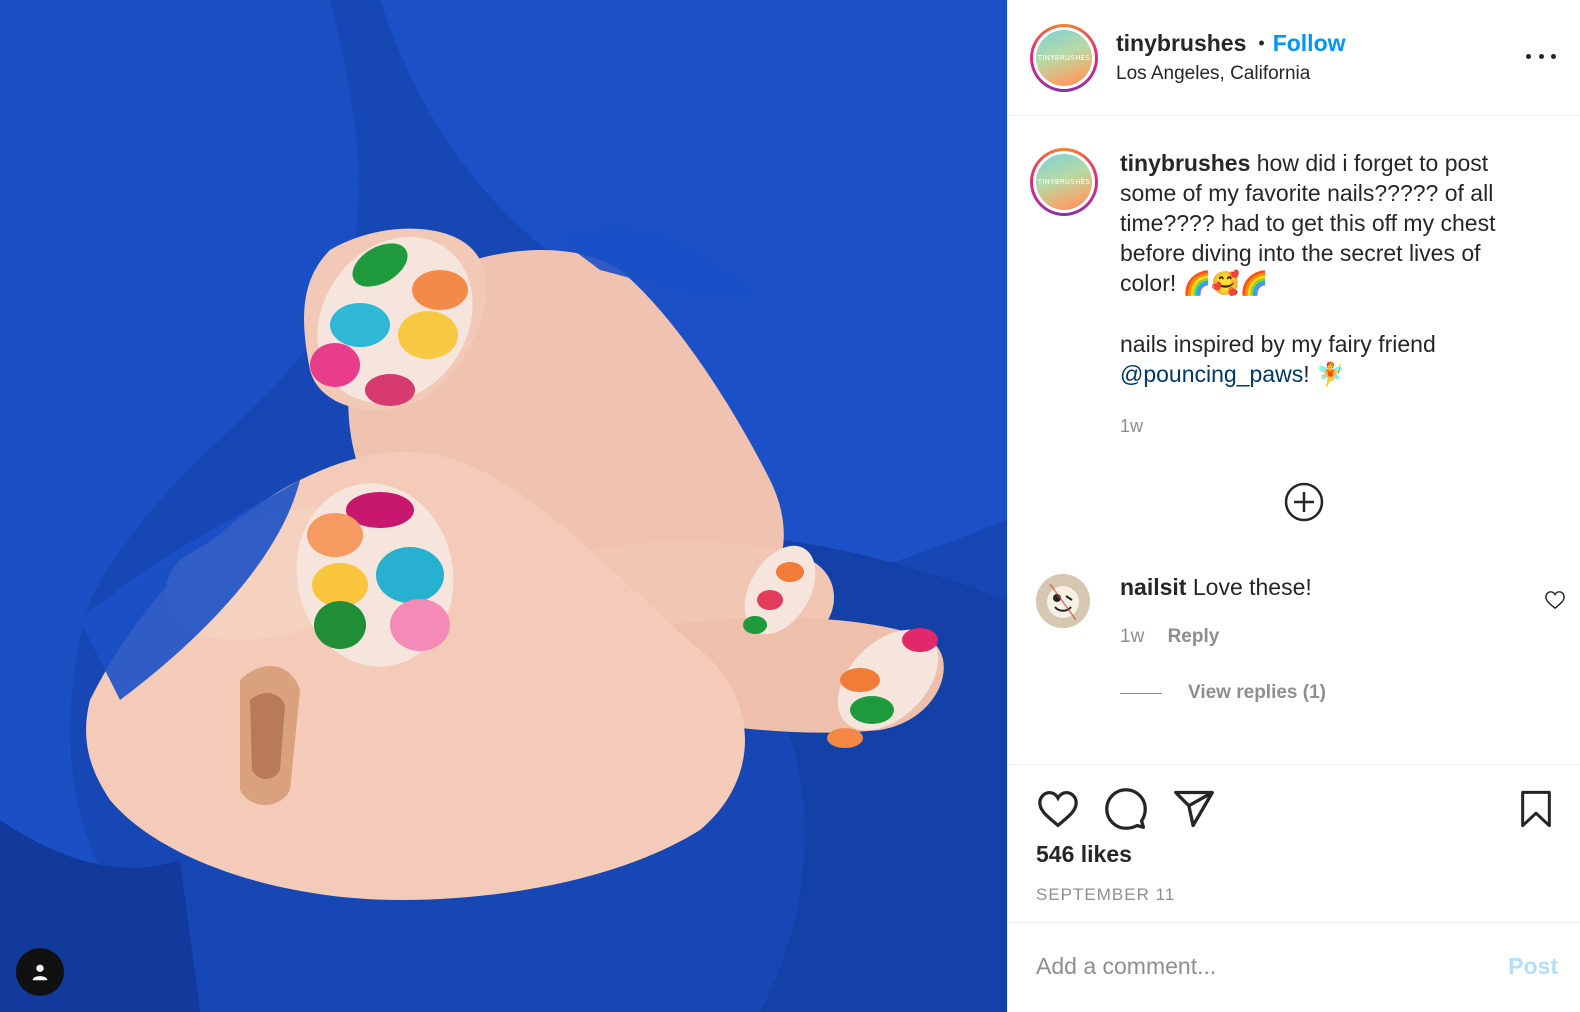  Describe the element at coordinates (1246, 966) in the screenshot. I see `comment-input` at that location.